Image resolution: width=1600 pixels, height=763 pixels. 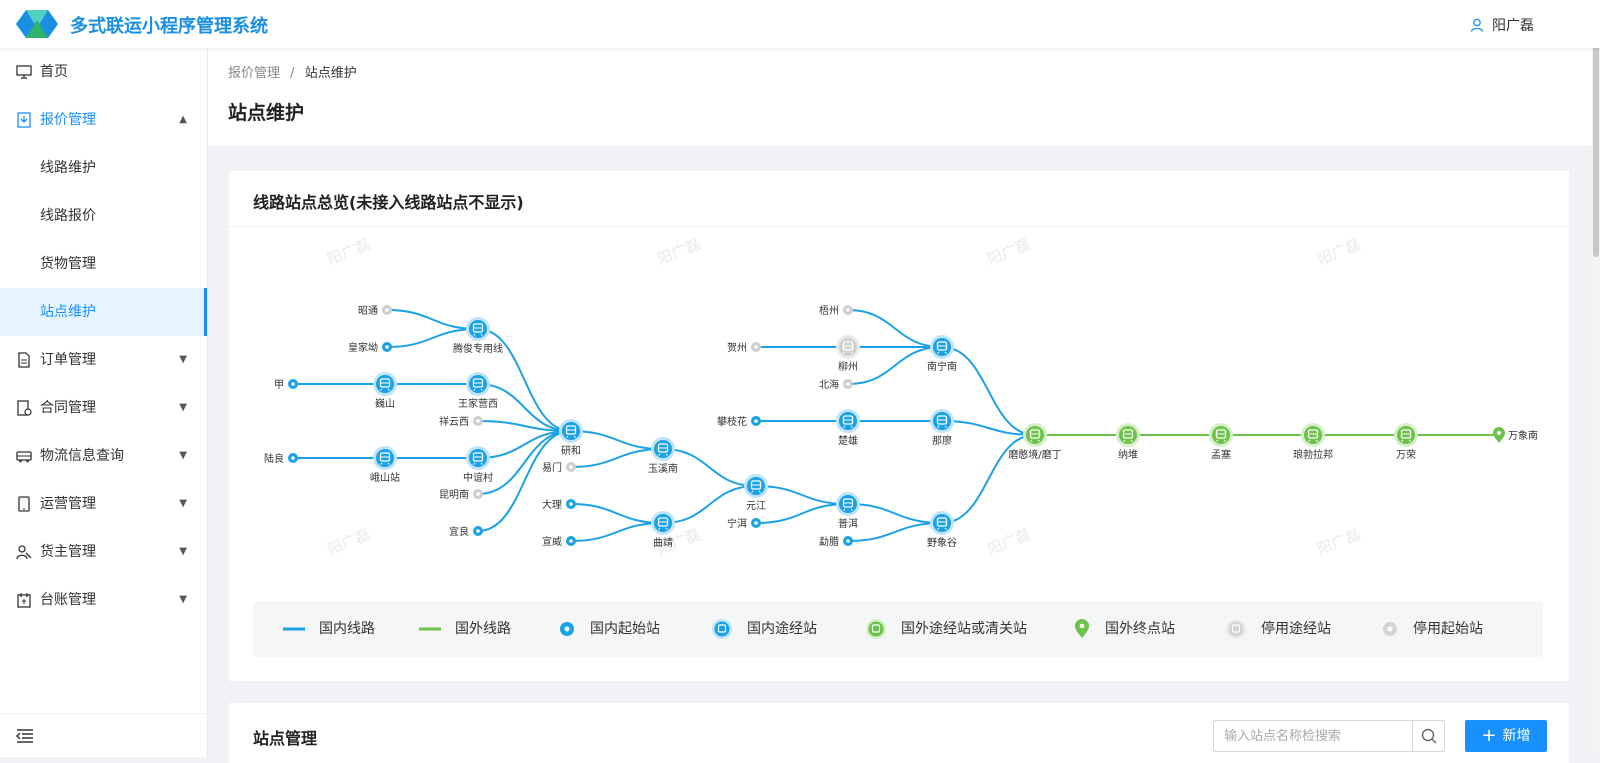 I want to click on station-node: 中谊村, so click(x=478, y=465).